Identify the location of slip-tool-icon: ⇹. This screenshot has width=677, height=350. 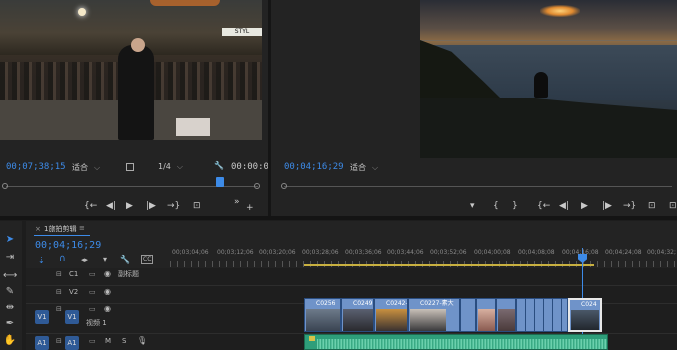
(10, 308).